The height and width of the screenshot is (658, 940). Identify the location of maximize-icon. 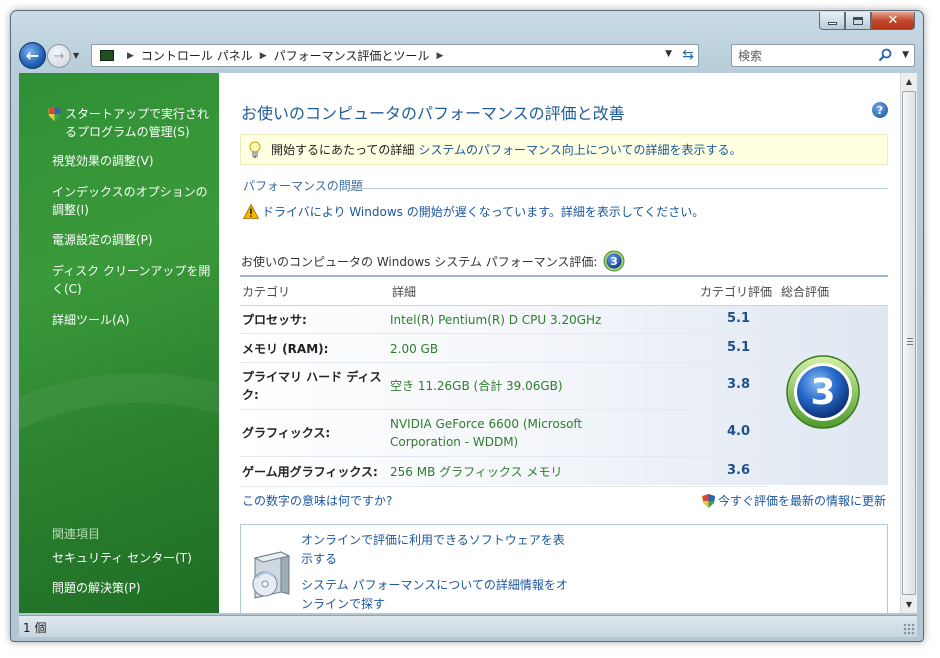
(858, 20).